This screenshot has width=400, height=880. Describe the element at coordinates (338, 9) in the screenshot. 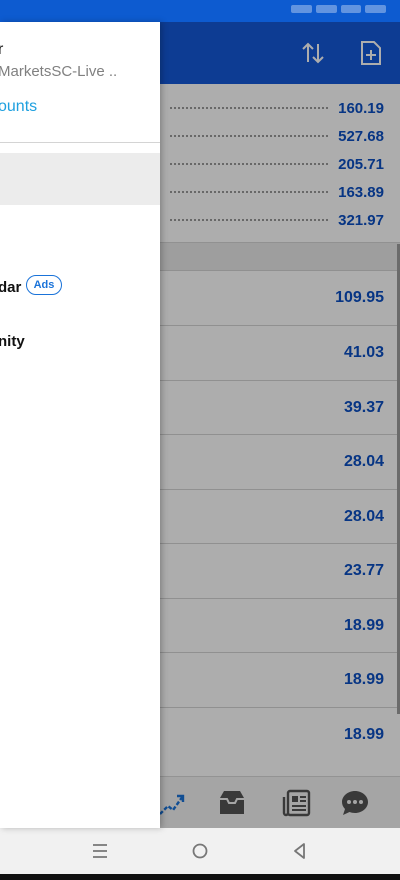

I see `status-icons` at that location.